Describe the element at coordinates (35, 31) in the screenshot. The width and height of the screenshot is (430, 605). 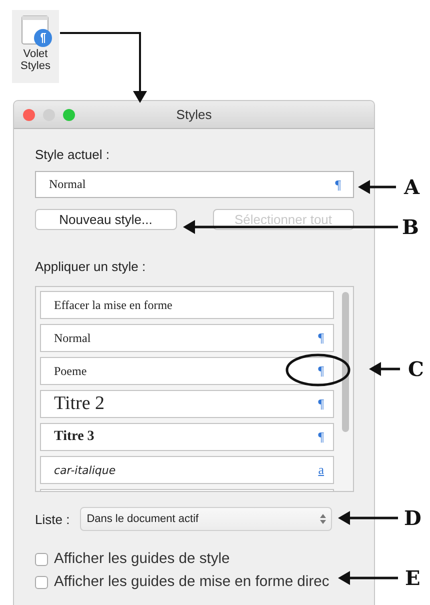
I see `styles-pane-icon` at that location.